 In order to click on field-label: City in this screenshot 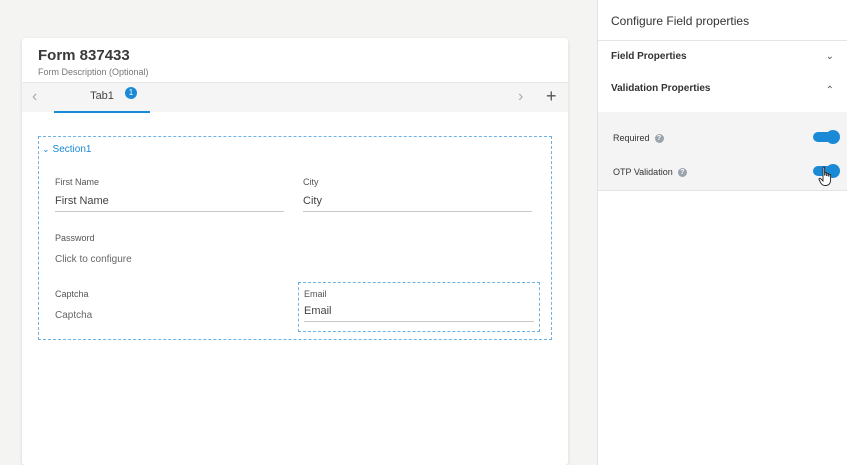, I will do `click(311, 182)`.